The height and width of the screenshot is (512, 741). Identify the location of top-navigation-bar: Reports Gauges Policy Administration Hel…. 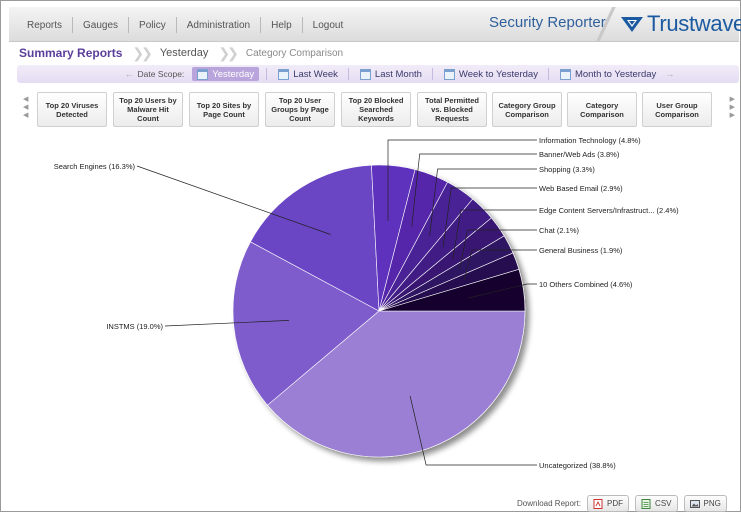
(375, 24).